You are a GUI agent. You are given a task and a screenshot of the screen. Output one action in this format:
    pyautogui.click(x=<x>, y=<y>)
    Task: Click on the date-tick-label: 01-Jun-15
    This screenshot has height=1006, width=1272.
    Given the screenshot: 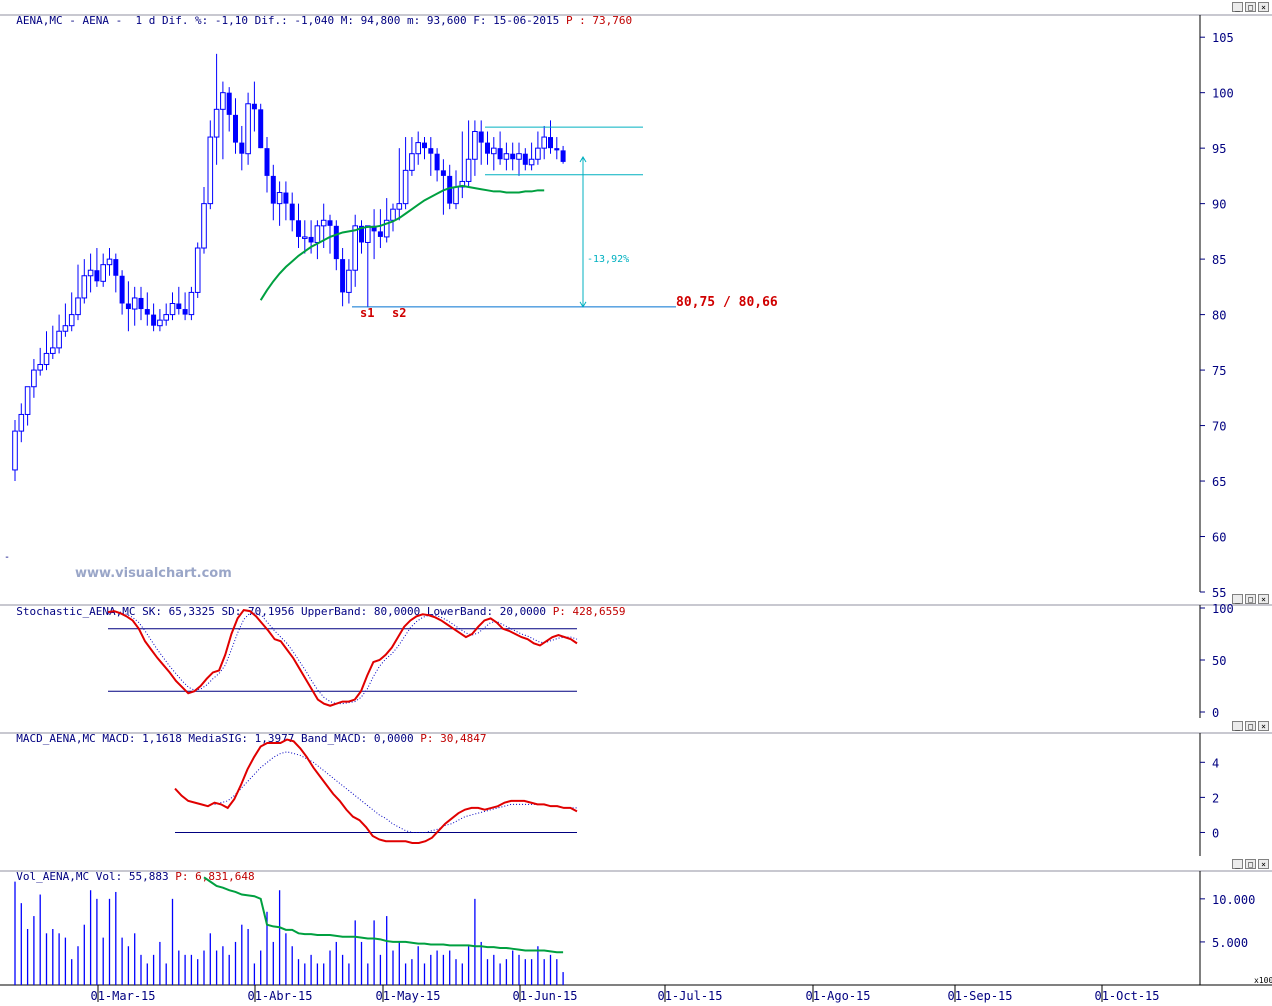 What is the action you would take?
    pyautogui.click(x=544, y=996)
    